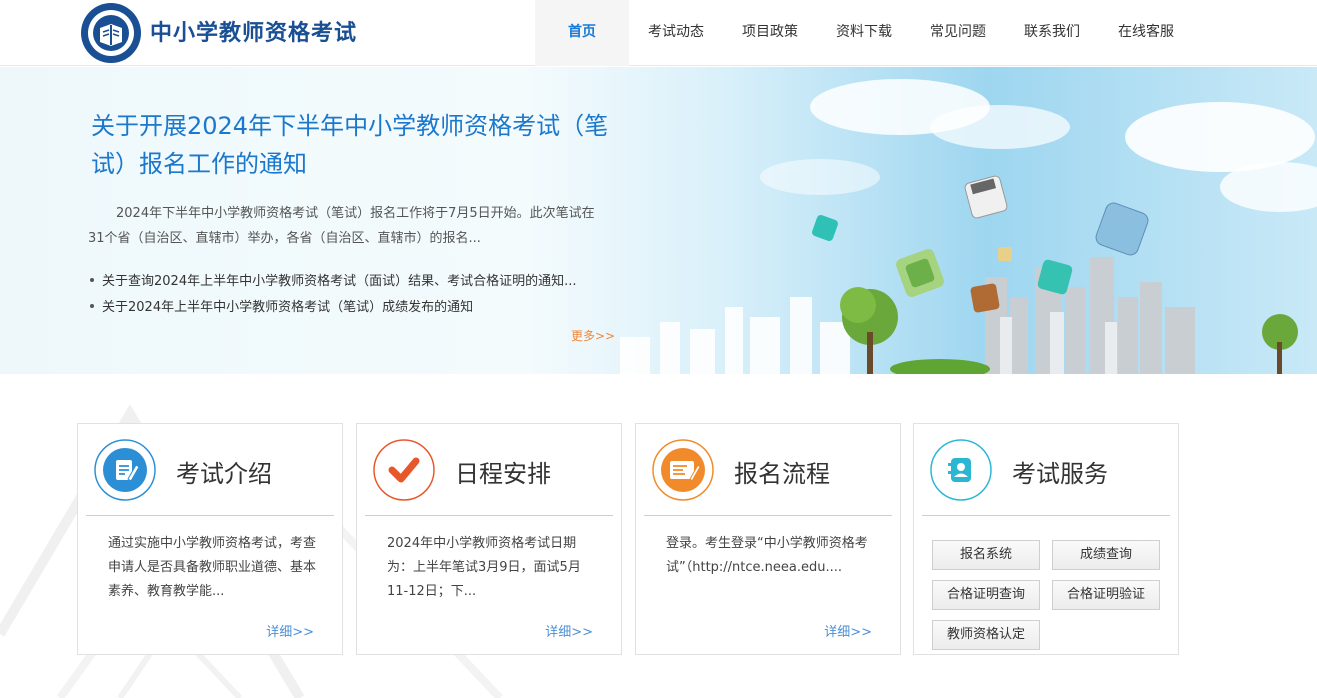  I want to click on news-item: 关于2024年上半年中小学教师资格考试（笔试）成绩发布的通知, so click(332, 308).